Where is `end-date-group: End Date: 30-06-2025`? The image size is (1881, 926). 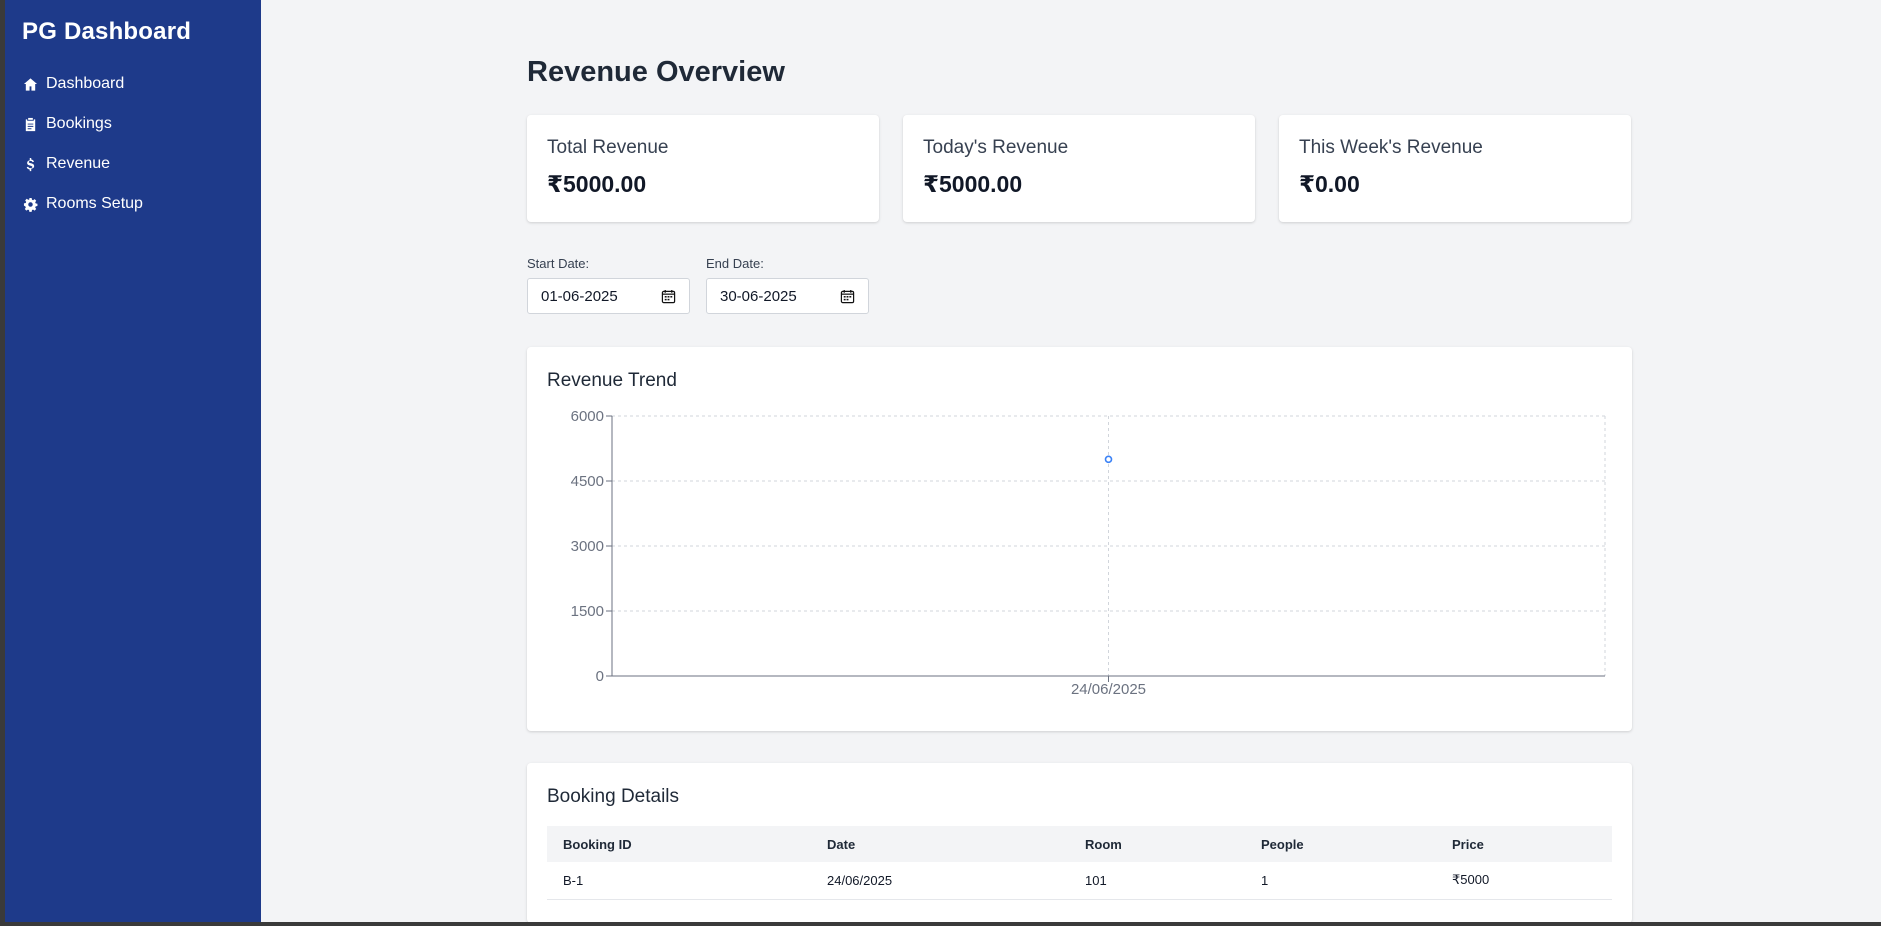
end-date-group: End Date: 30-06-2025 is located at coordinates (787, 285).